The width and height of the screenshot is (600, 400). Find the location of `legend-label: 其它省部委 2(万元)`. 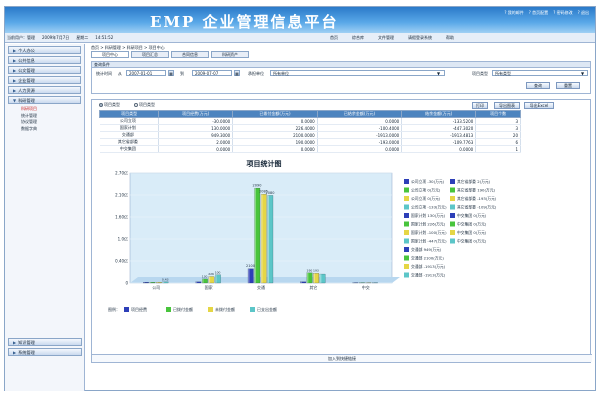

legend-label: 其它省部委 2(万元) is located at coordinates (474, 181).